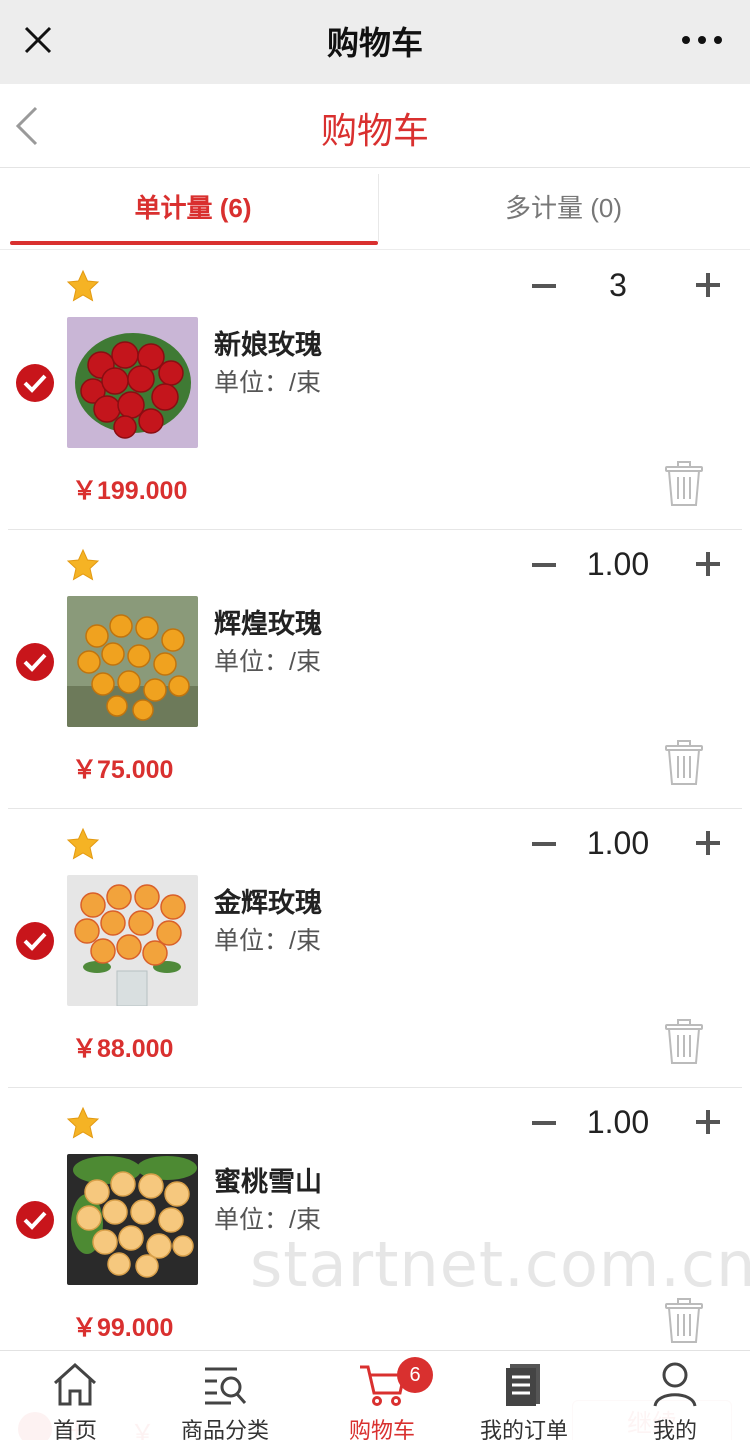  What do you see at coordinates (382, 1395) in the screenshot?
I see `nav-cart: 6 购物车` at bounding box center [382, 1395].